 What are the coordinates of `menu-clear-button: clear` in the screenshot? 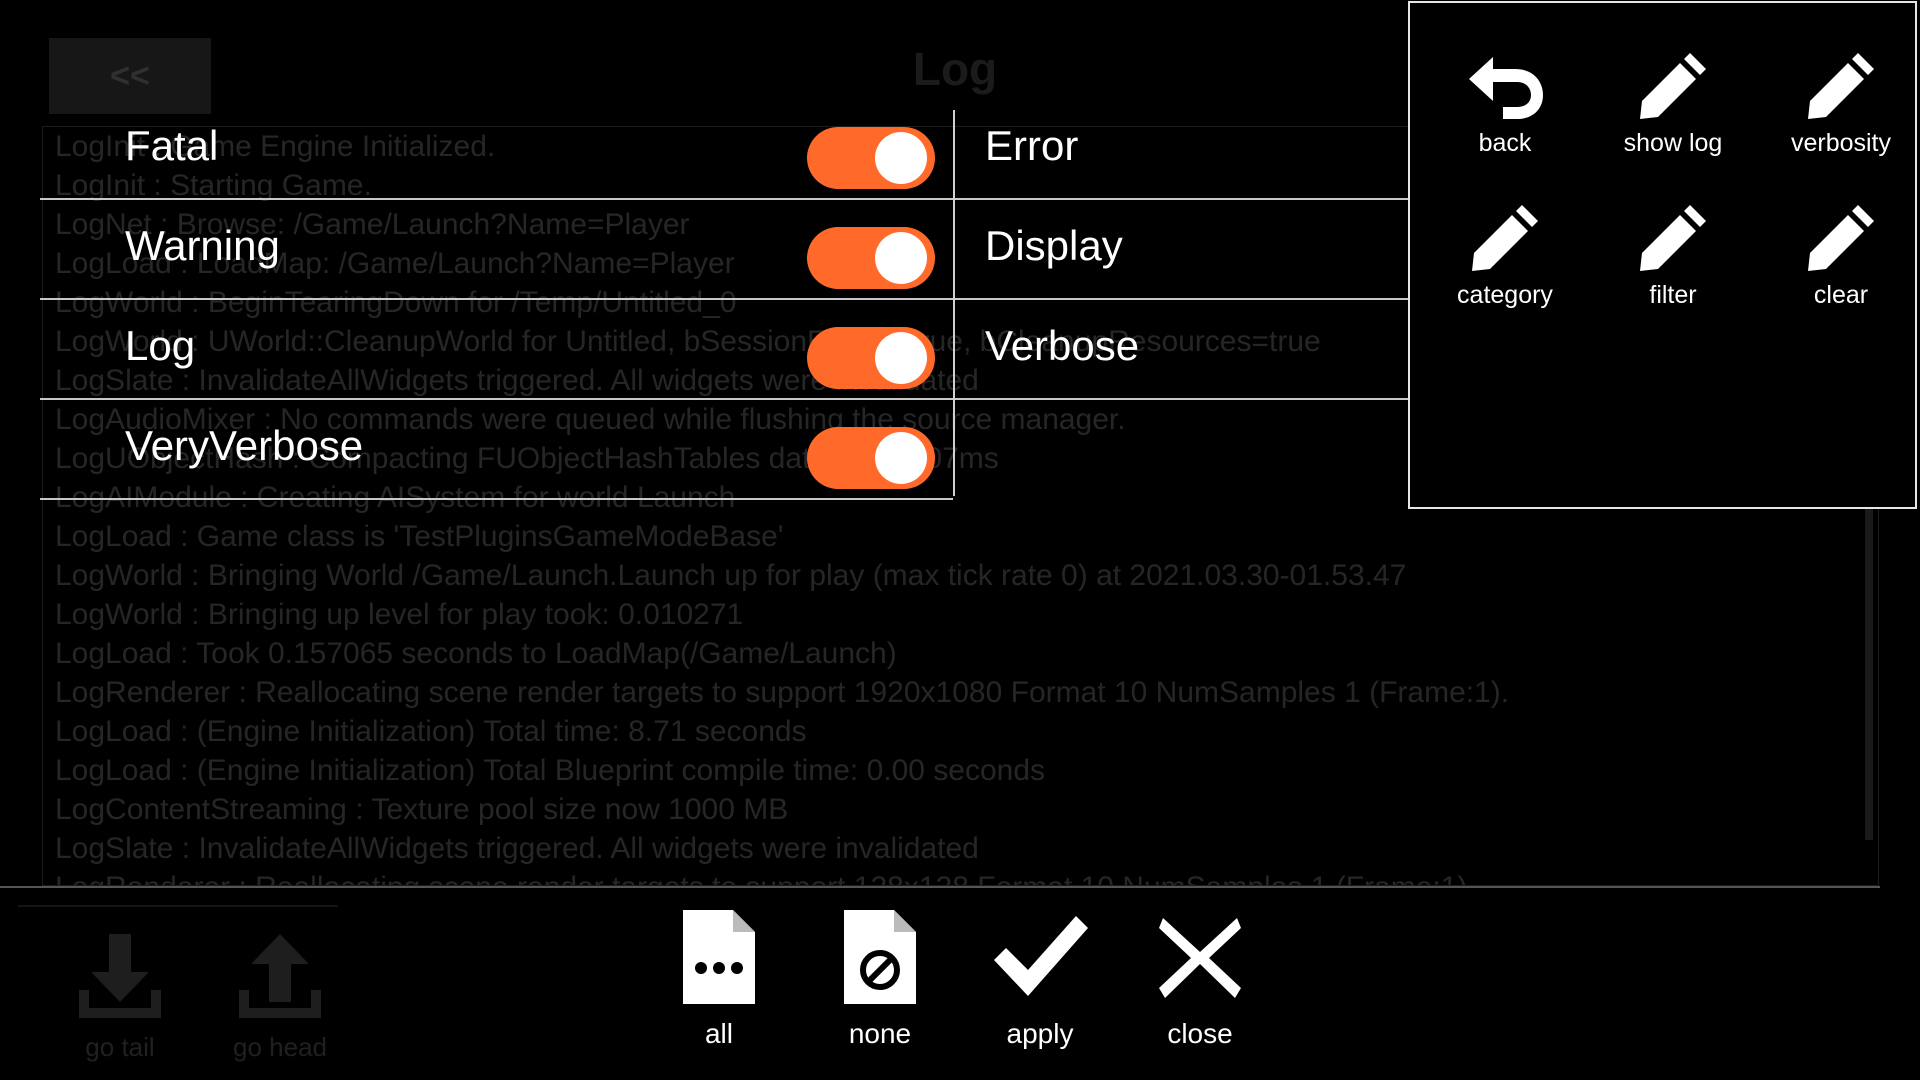 It's located at (1841, 268).